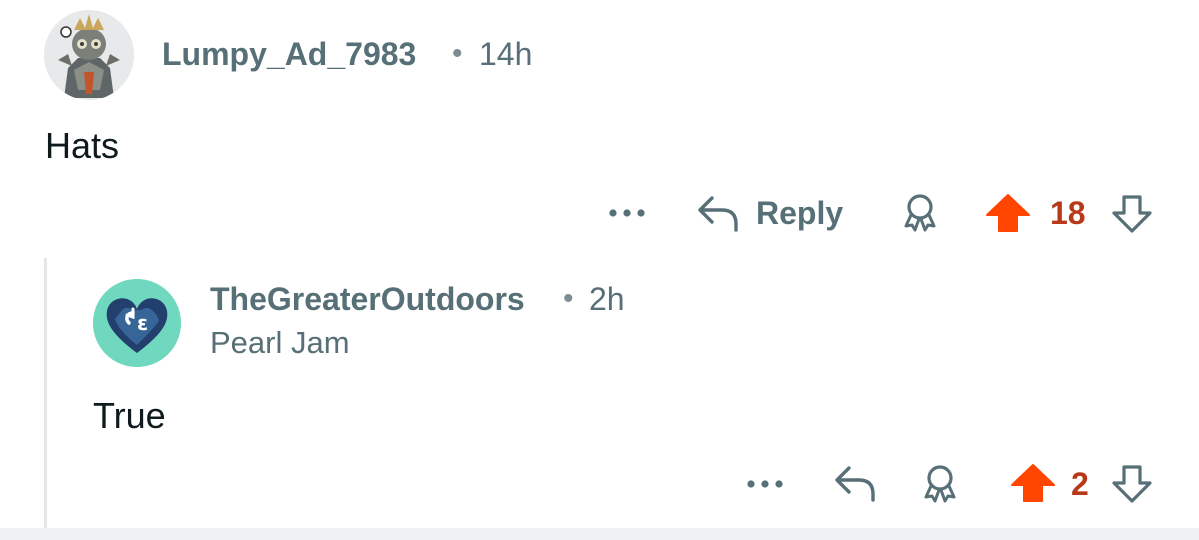 This screenshot has width=1199, height=540. What do you see at coordinates (289, 54) in the screenshot?
I see `comment-author: Lumpy_Ad_7983` at bounding box center [289, 54].